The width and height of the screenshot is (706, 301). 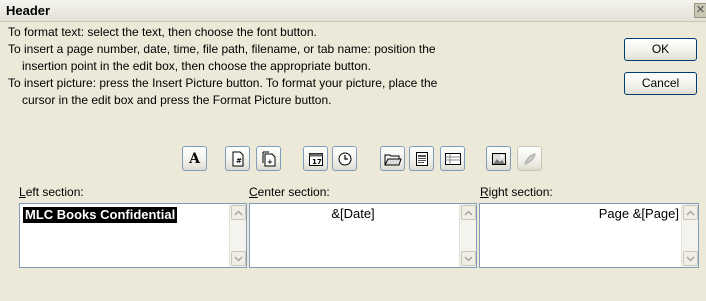 What do you see at coordinates (660, 49) in the screenshot?
I see `ok-button: OK` at bounding box center [660, 49].